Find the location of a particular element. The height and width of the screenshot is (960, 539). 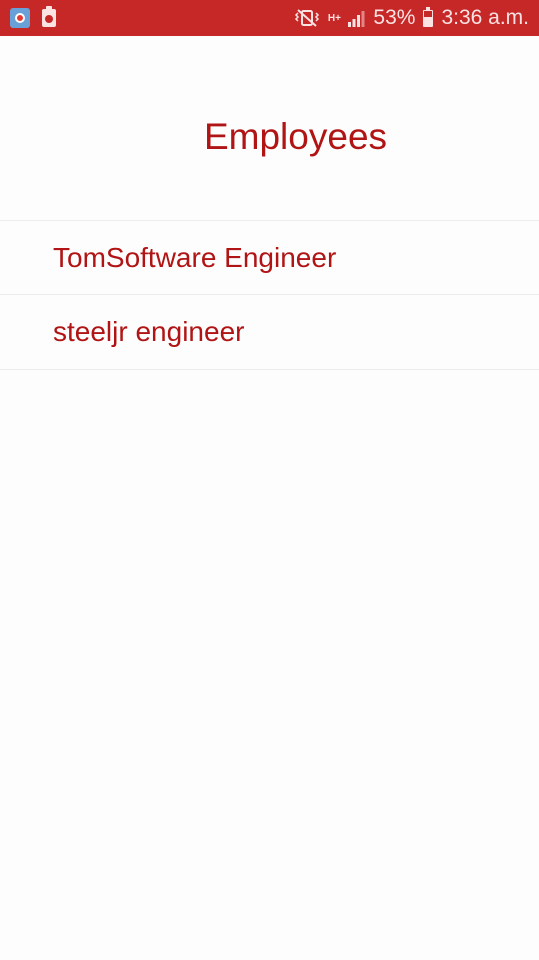

battery-icon is located at coordinates (428, 16).